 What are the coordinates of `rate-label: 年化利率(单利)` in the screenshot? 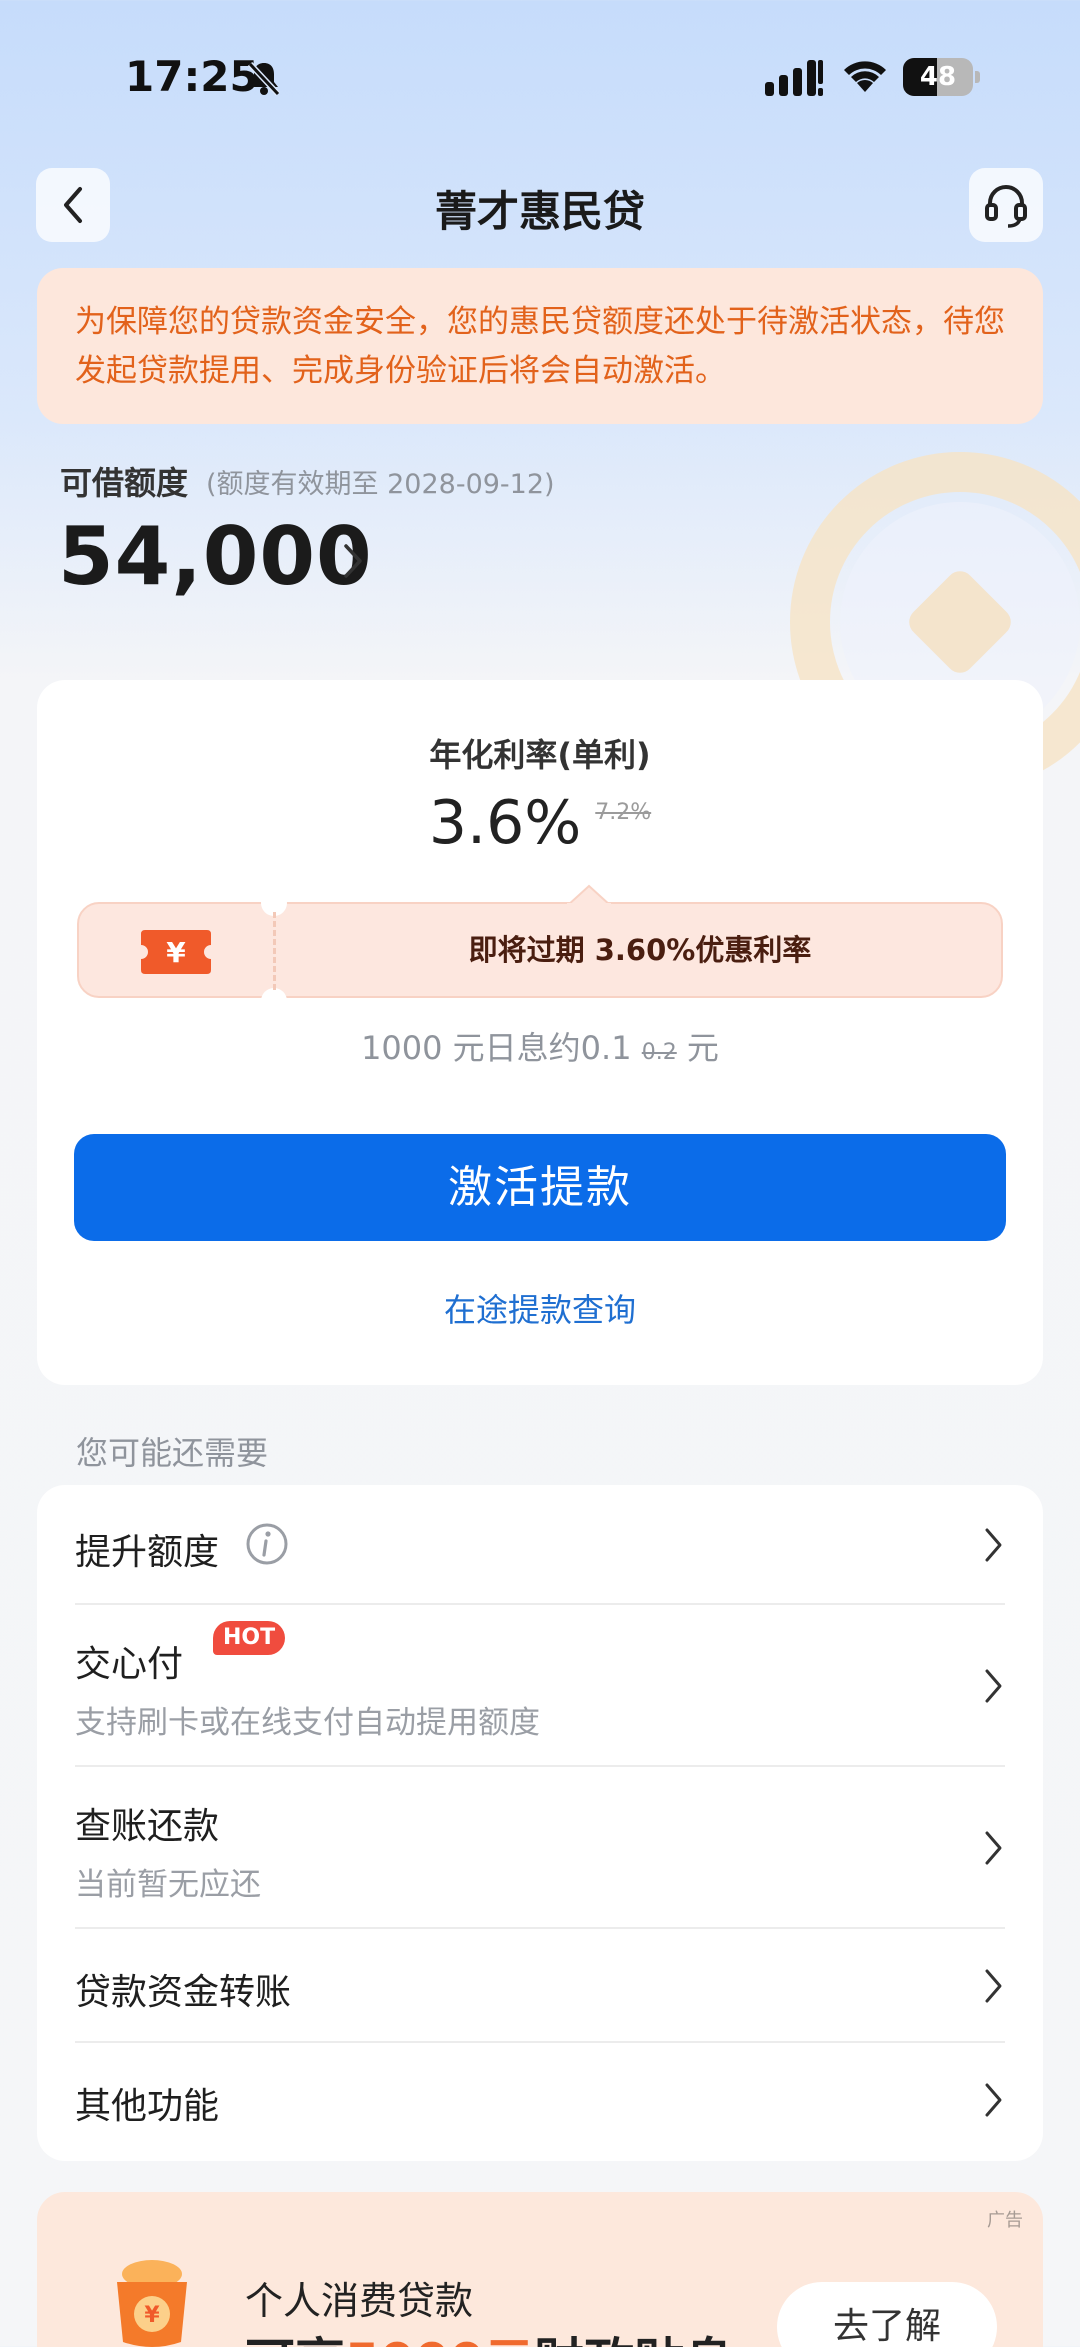 It's located at (540, 755).